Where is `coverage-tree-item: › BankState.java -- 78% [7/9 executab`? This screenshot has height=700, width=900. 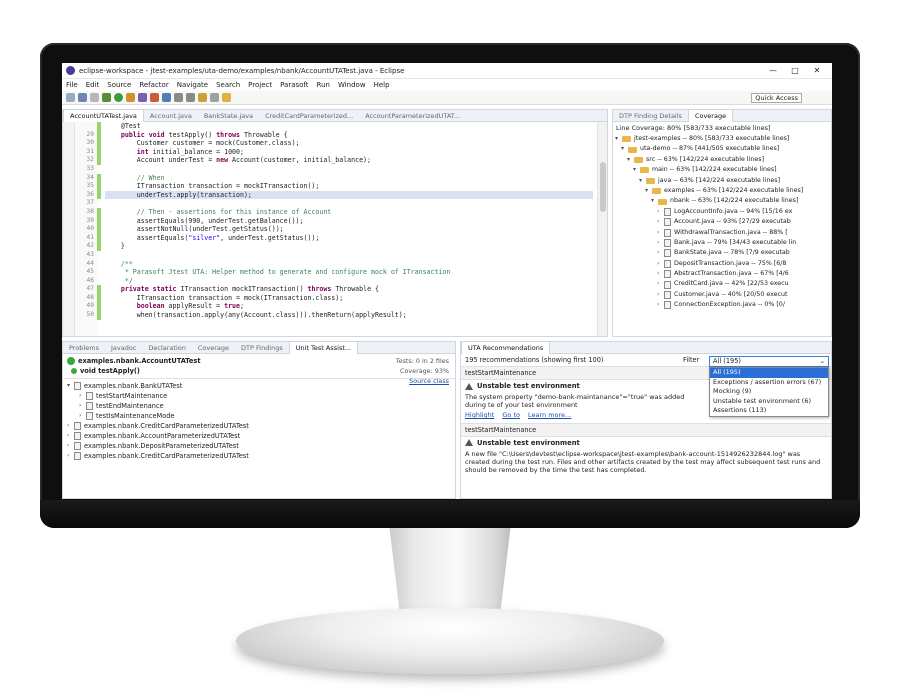 coverage-tree-item: › BankState.java -- 78% [7/9 executab is located at coordinates (723, 253).